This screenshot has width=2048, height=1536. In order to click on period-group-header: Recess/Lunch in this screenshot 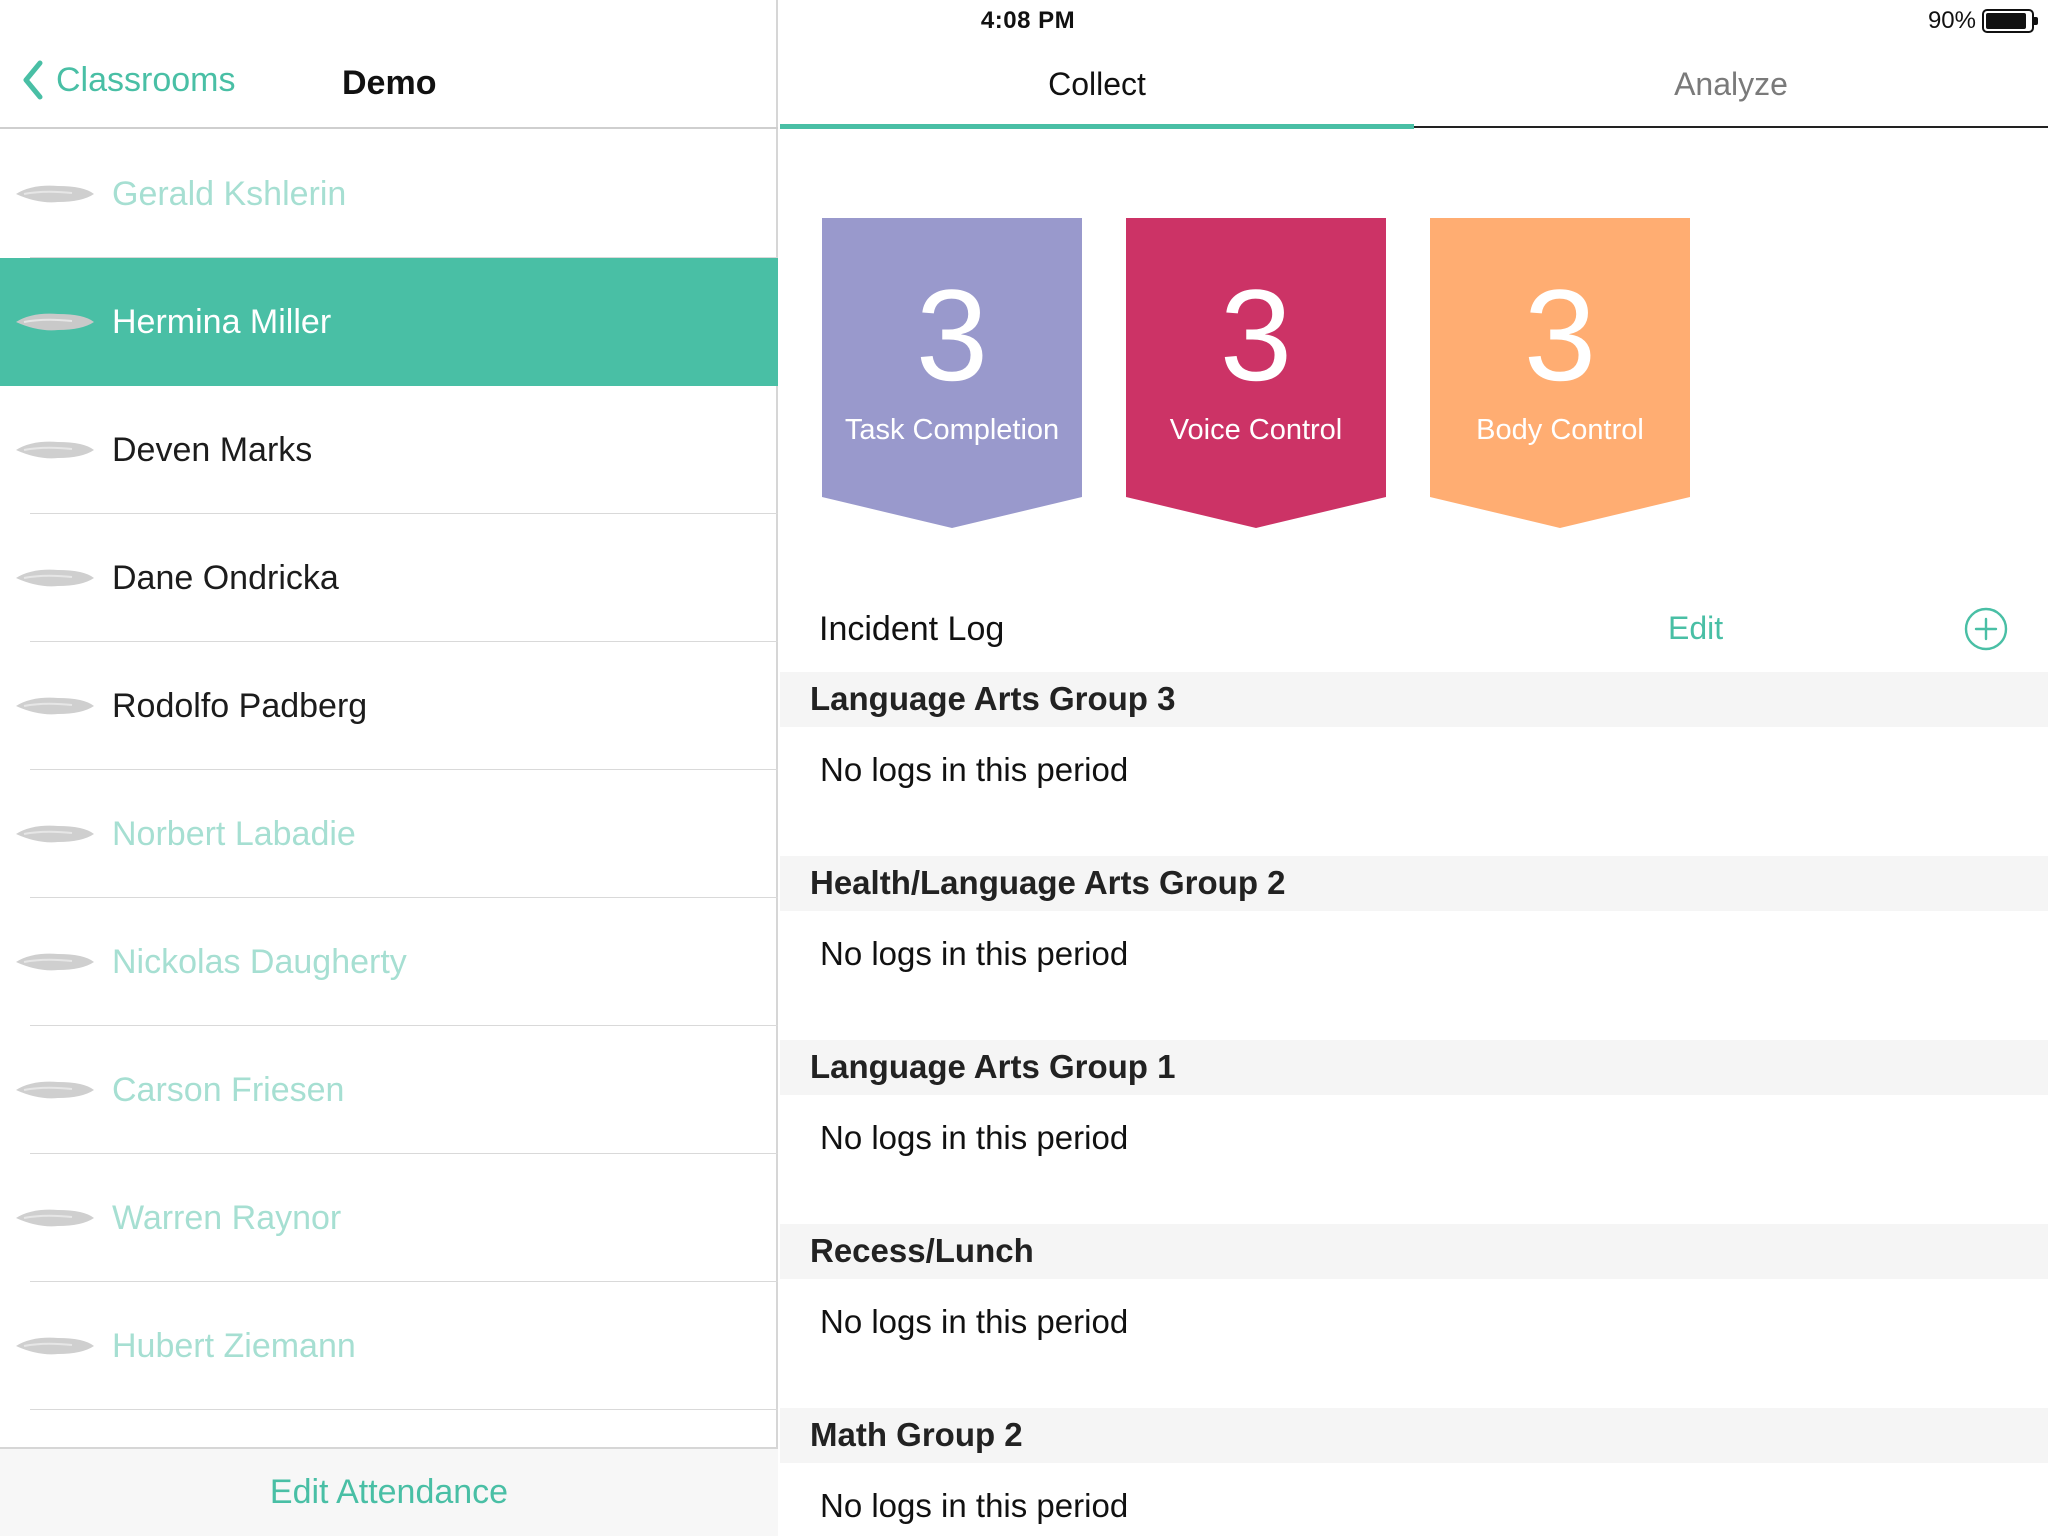, I will do `click(1414, 1251)`.